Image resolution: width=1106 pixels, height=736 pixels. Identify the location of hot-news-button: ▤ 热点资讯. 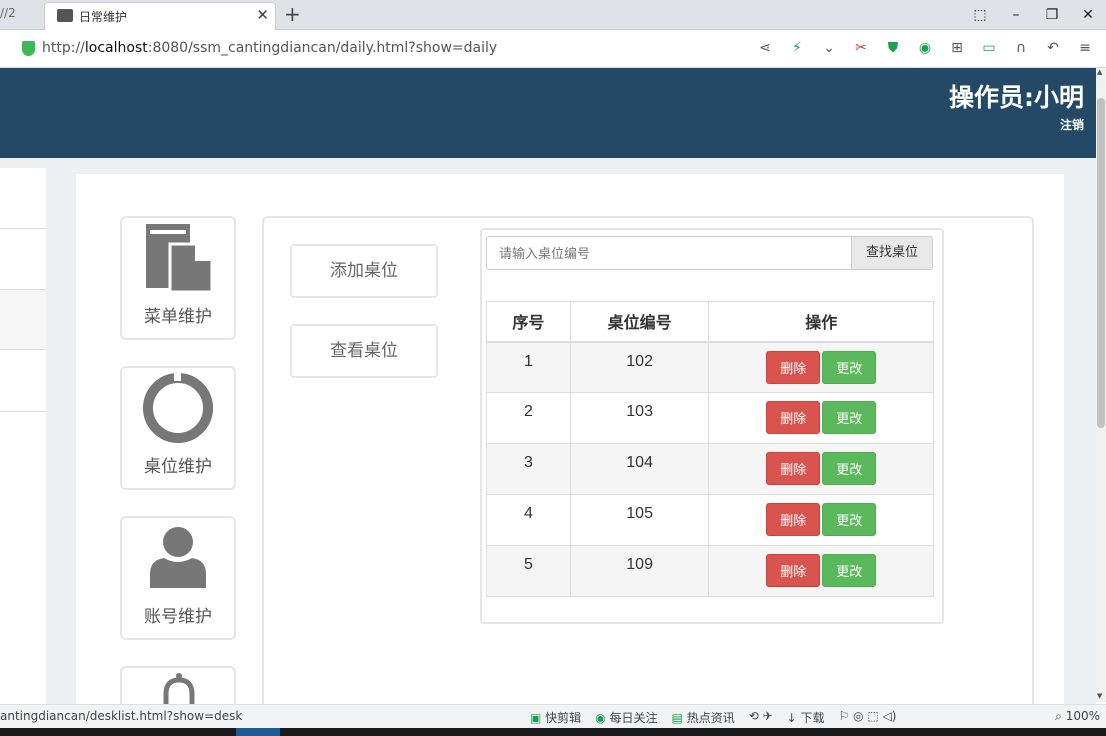
(703, 717).